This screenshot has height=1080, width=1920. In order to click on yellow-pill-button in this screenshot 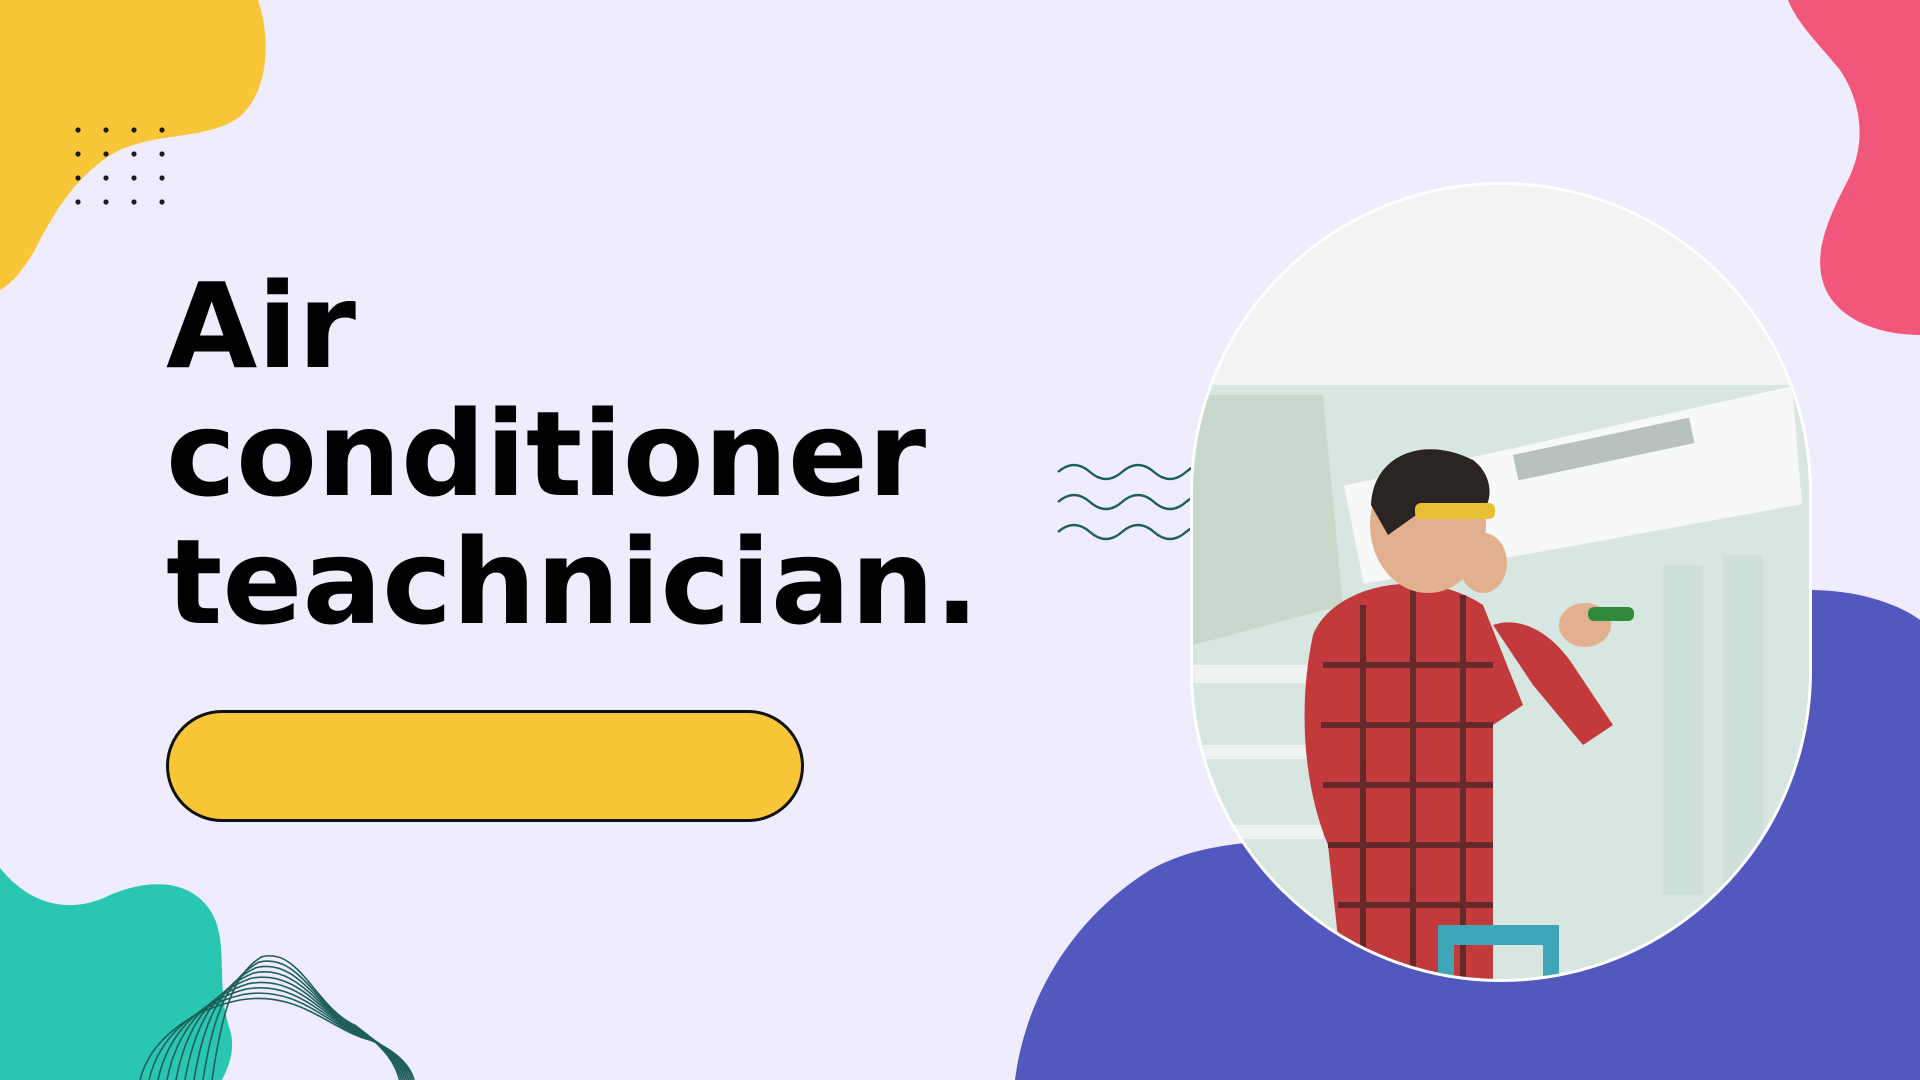, I will do `click(485, 766)`.